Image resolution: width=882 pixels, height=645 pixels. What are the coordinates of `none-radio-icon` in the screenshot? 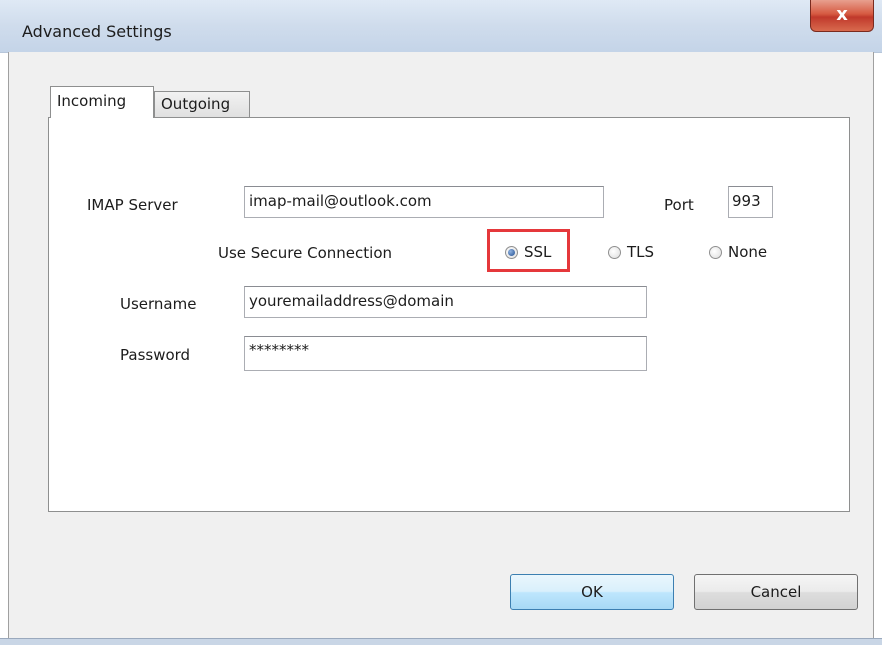 It's located at (715, 252).